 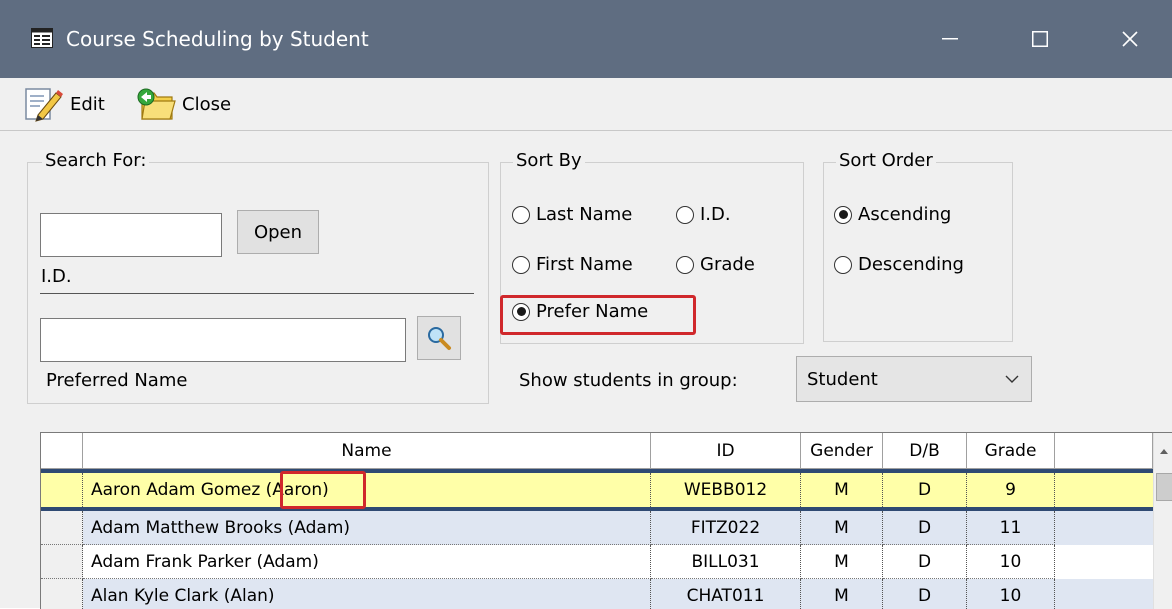 I want to click on close-label: Close, so click(x=207, y=104).